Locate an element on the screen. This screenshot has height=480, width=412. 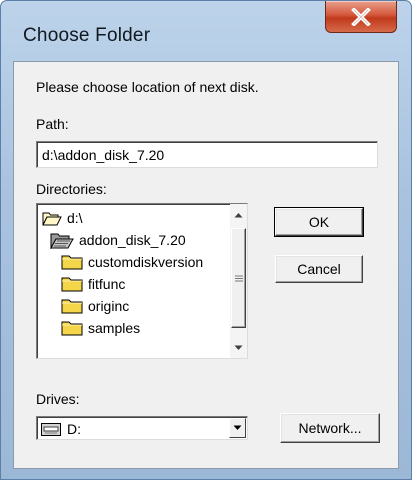
path-value: d:\addon_disk_7.20 is located at coordinates (103, 155).